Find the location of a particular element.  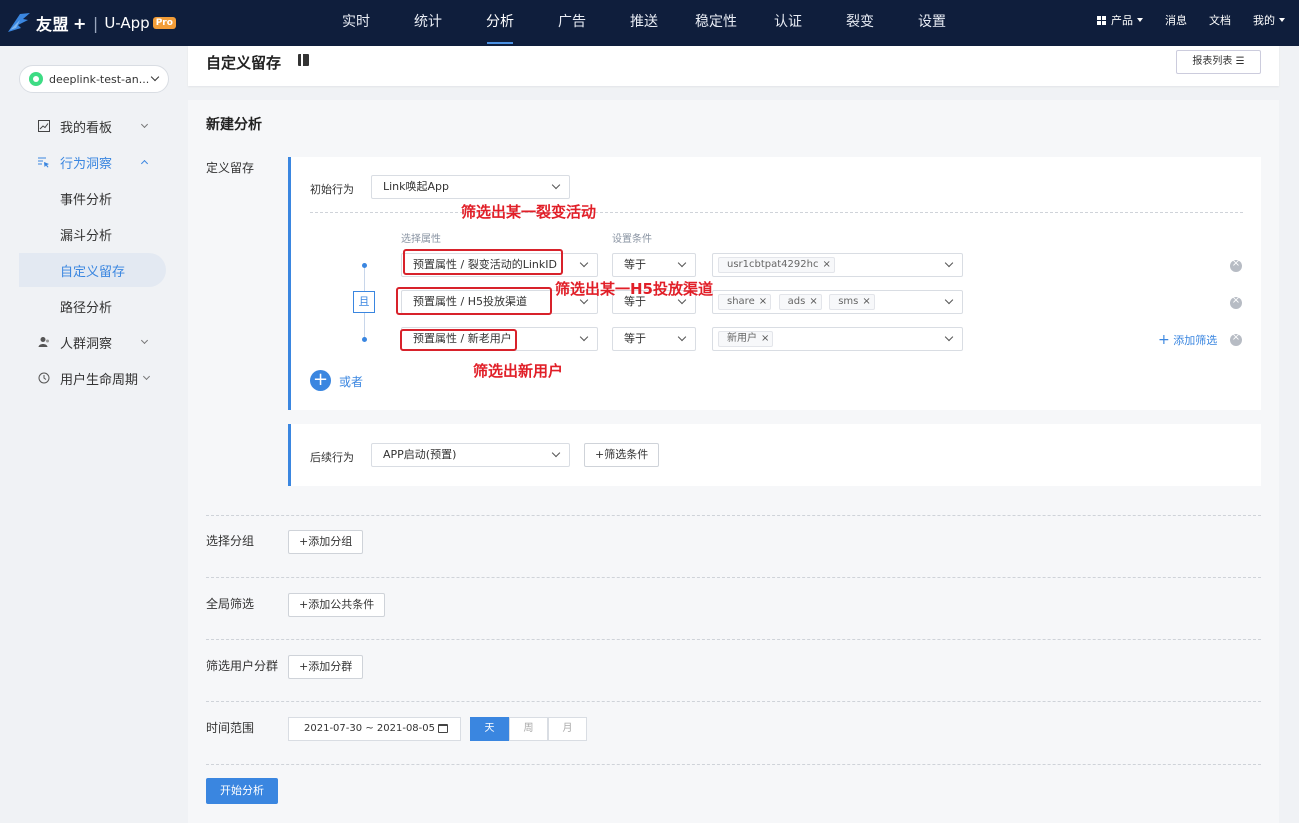

initial-behavior-select: Link唤起App is located at coordinates (470, 187).